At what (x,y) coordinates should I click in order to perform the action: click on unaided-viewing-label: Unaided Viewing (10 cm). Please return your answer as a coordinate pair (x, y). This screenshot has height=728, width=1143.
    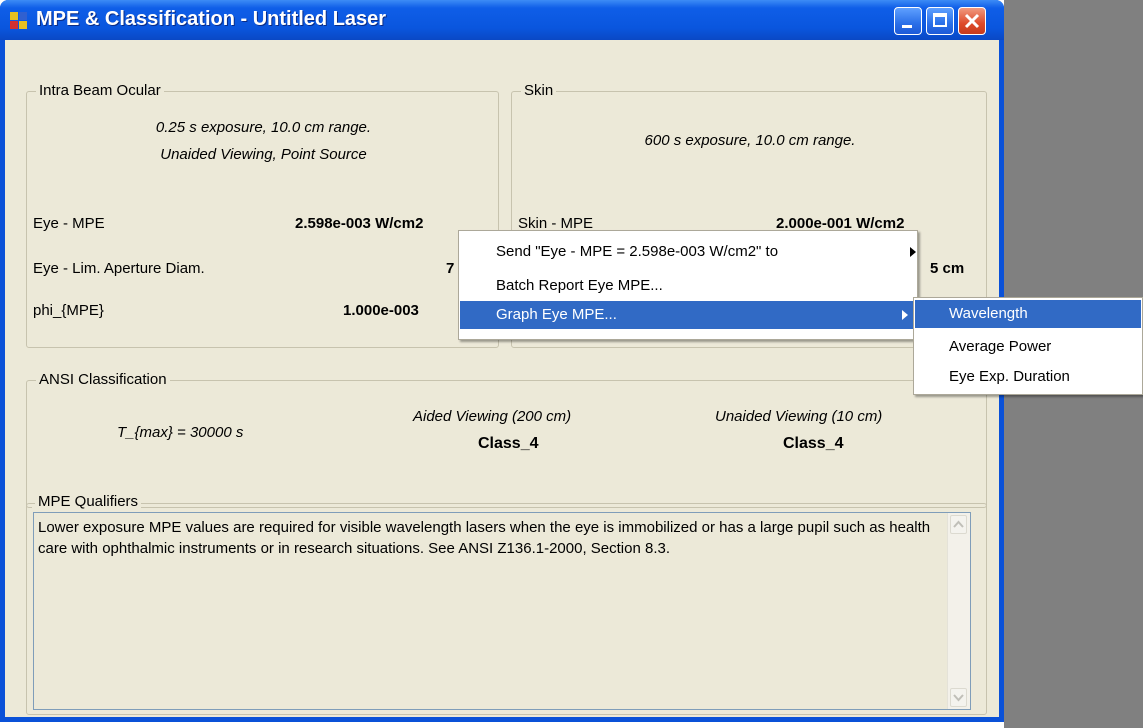
    Looking at the image, I should click on (799, 416).